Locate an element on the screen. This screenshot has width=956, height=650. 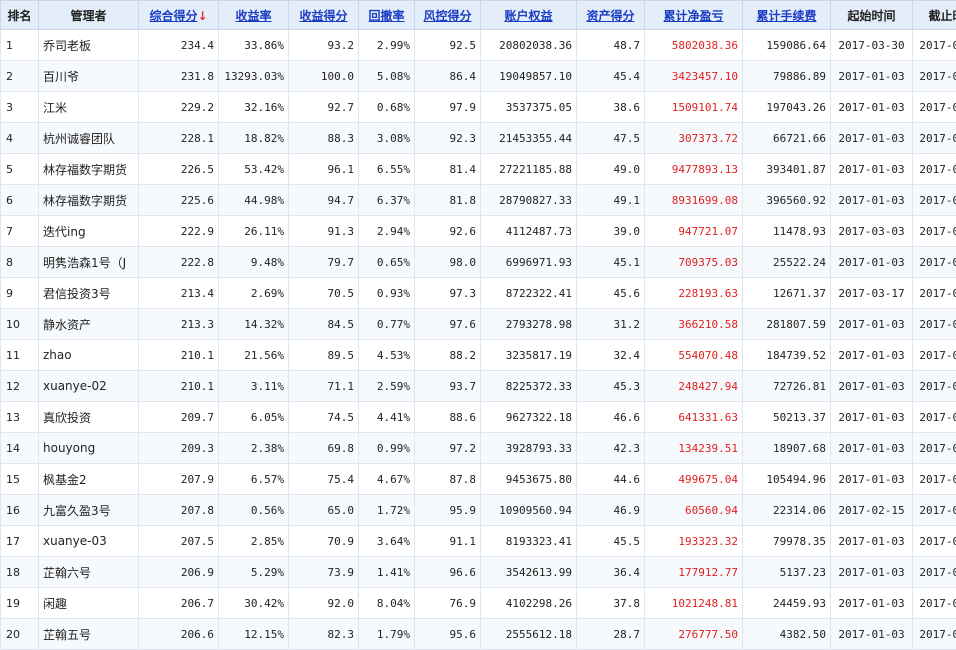
header-return-score: 收益得分 is located at coordinates (324, 15).